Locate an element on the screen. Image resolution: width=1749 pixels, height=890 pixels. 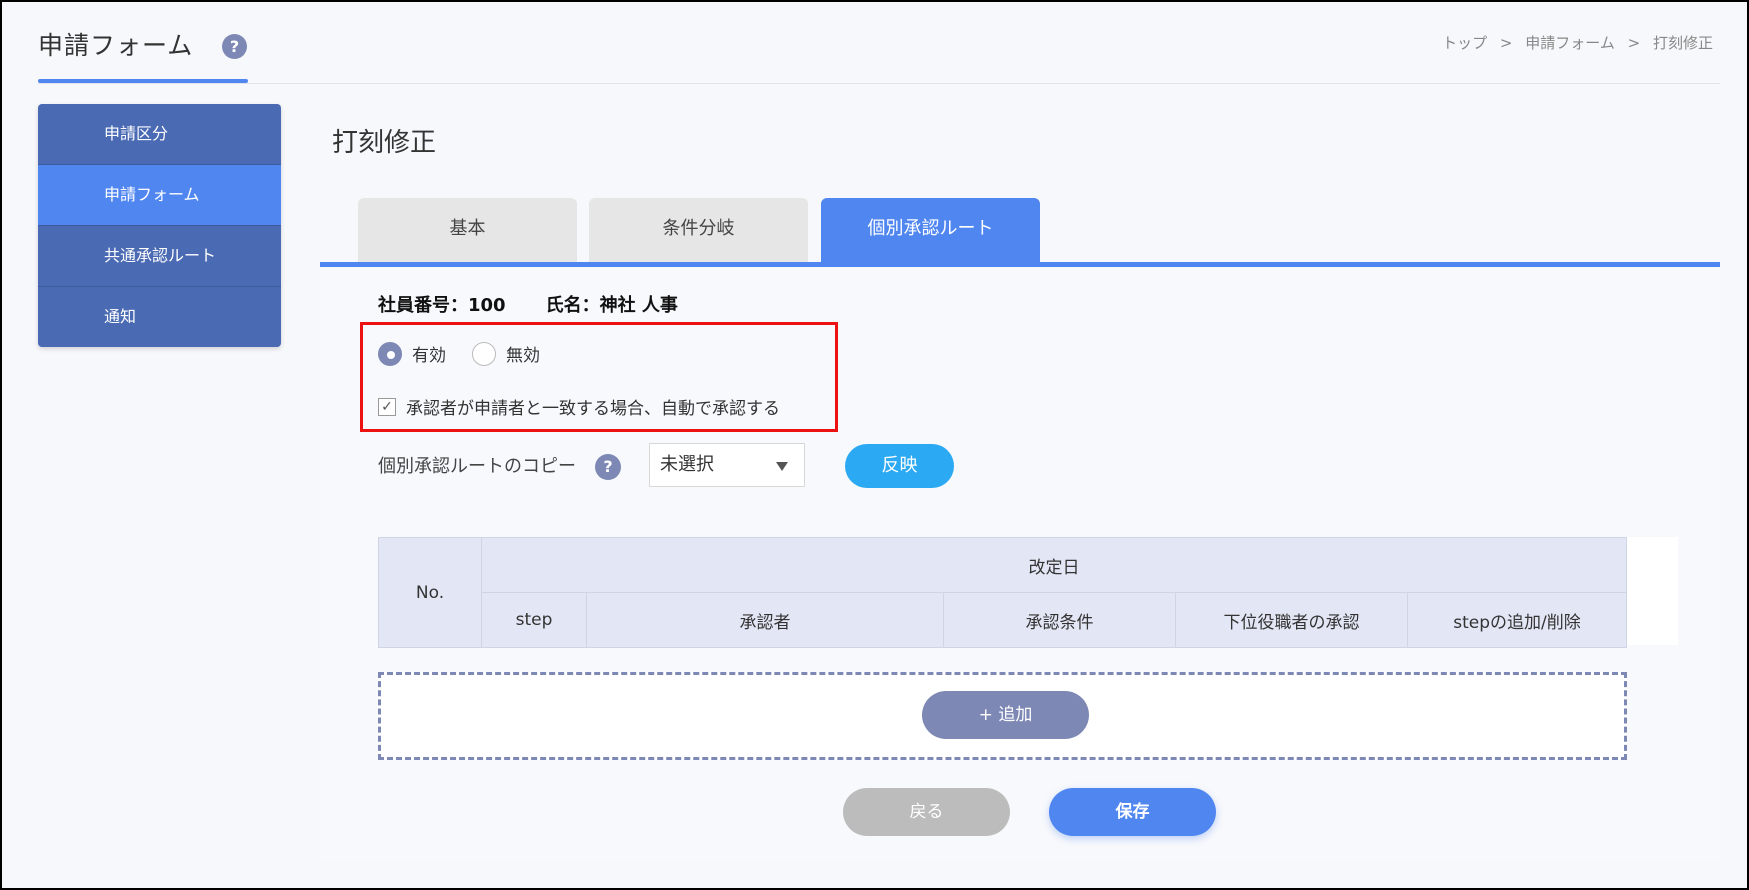
copy-route-select: 未選択 is located at coordinates (727, 465).